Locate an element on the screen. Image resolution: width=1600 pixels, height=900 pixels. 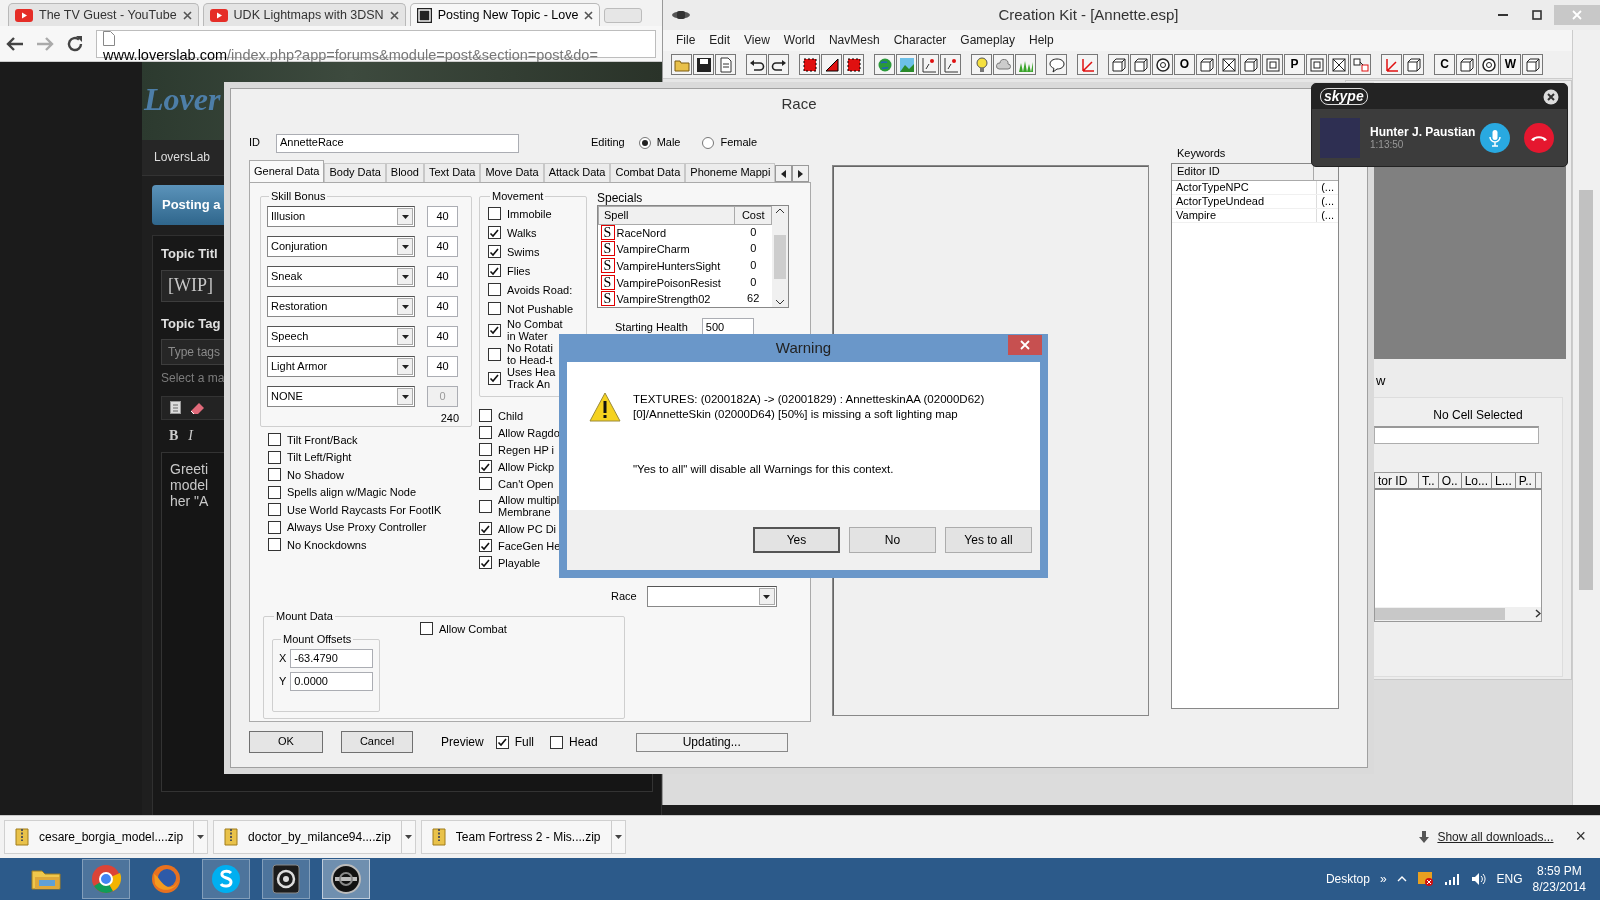
menu-item: World is located at coordinates (799, 40).